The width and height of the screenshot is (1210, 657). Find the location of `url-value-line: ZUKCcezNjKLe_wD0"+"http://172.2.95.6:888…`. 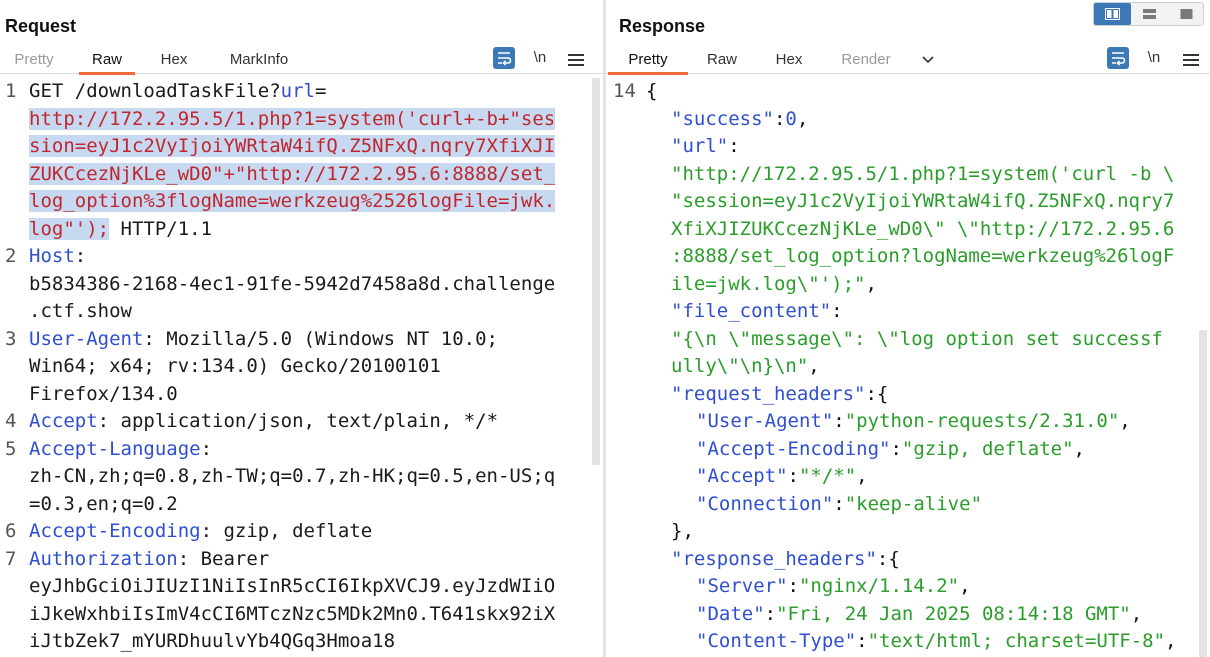

url-value-line: ZUKCcezNjKLe_wD0"+"http://172.2.95.6:888… is located at coordinates (292, 173).